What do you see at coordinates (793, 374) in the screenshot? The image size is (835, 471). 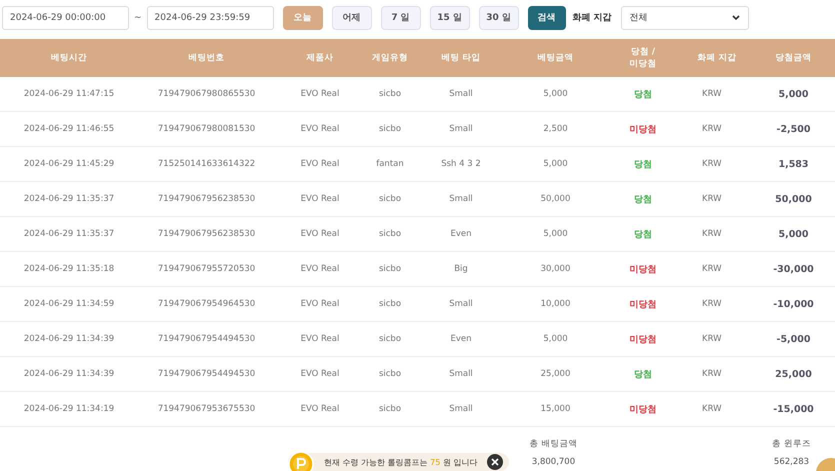 I see `table-cell-text: 25,000` at bounding box center [793, 374].